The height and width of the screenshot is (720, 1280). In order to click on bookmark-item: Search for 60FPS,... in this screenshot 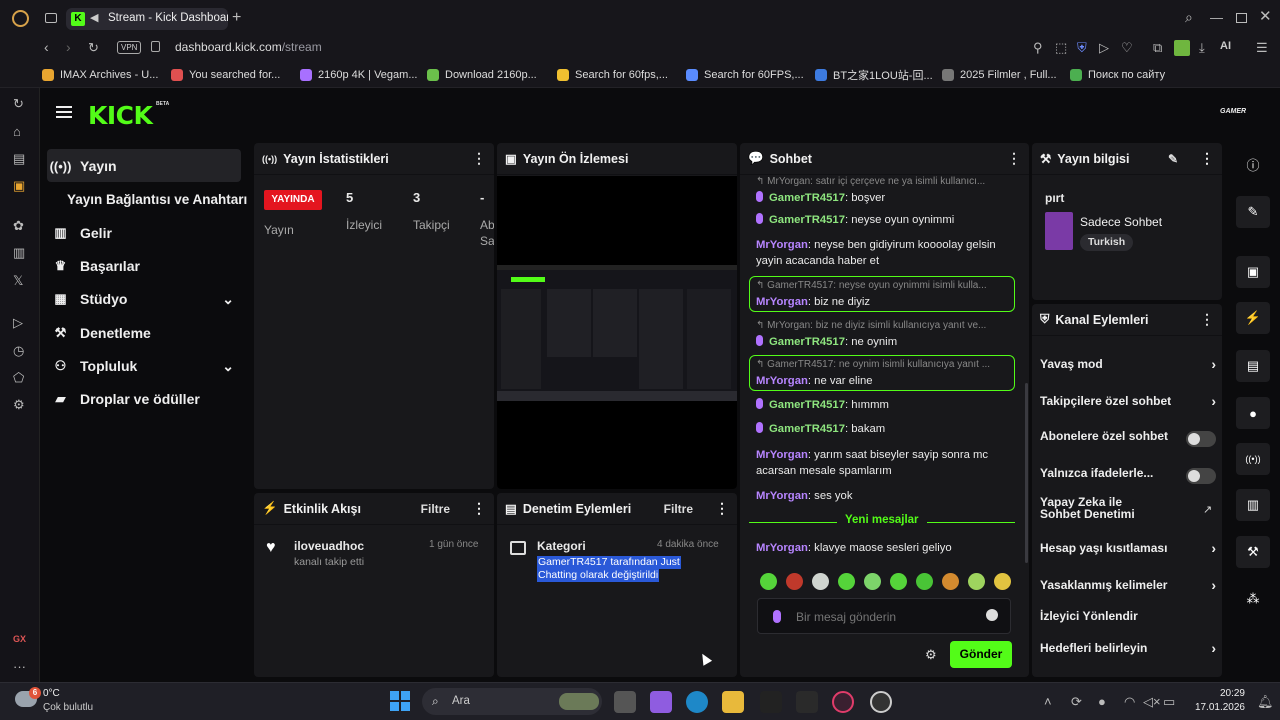, I will do `click(745, 74)`.